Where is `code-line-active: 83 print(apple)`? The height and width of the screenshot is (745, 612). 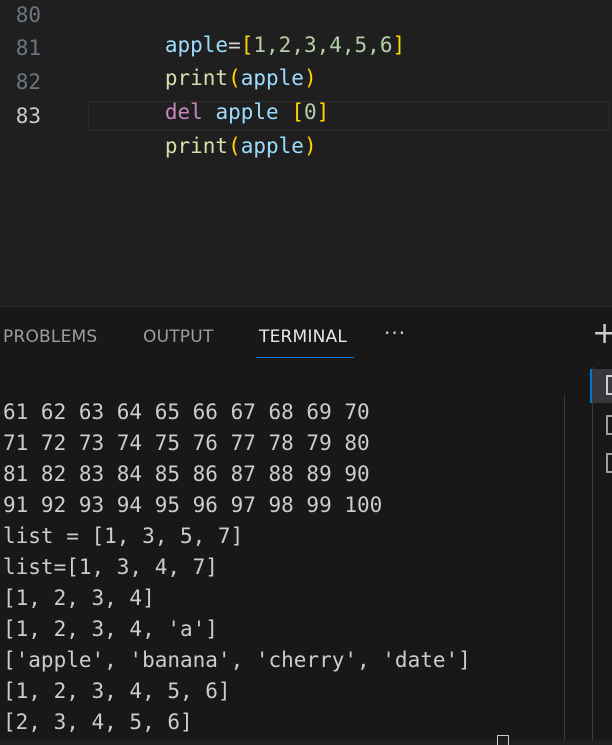 code-line-active: 83 print(apple) is located at coordinates (306, 129).